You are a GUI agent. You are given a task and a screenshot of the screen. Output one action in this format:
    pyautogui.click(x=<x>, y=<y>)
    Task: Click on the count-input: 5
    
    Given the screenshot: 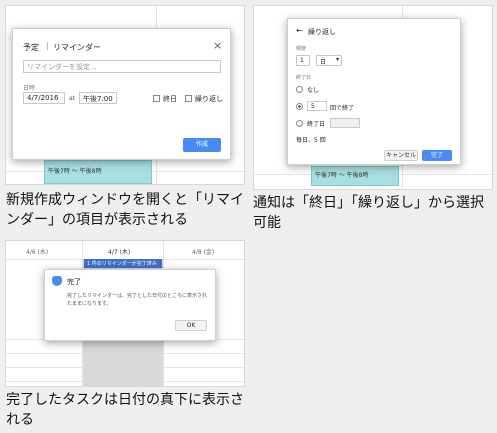 What is the action you would take?
    pyautogui.click(x=317, y=106)
    